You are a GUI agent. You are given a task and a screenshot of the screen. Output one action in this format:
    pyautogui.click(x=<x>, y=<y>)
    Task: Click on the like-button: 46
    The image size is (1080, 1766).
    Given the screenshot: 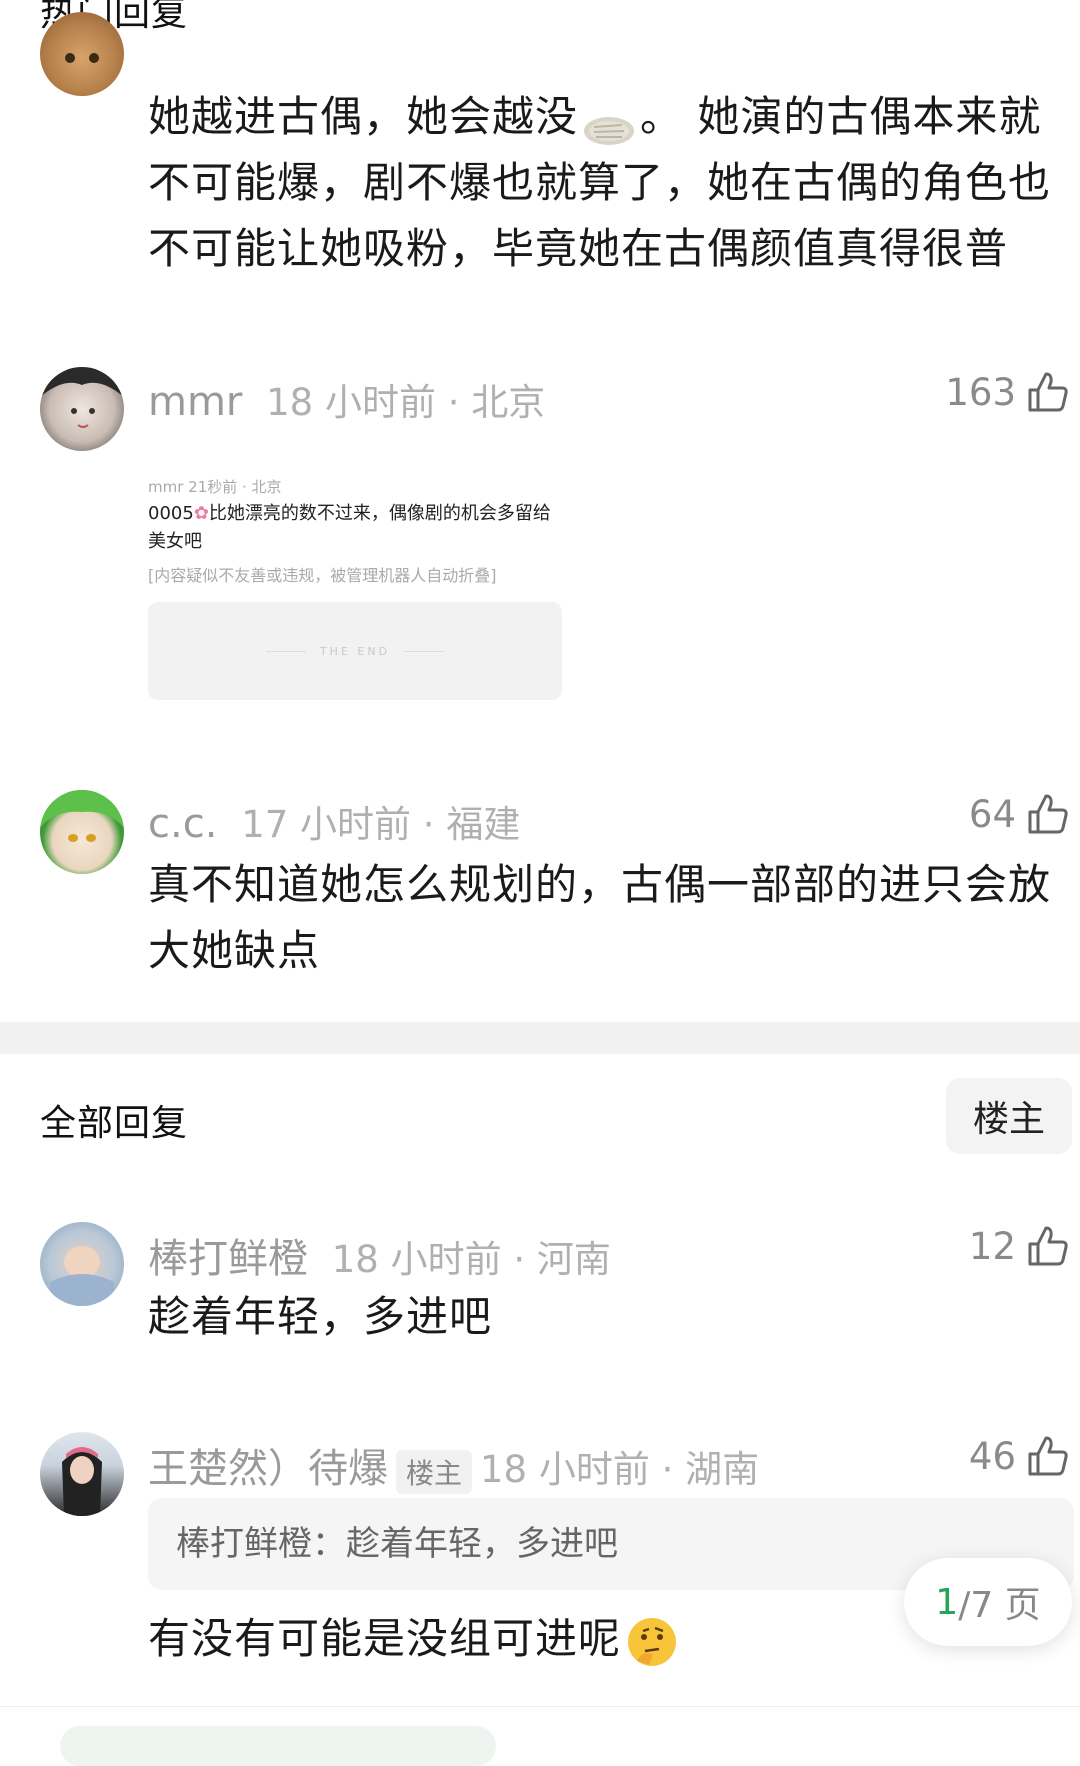 What is the action you would take?
    pyautogui.click(x=1019, y=1456)
    